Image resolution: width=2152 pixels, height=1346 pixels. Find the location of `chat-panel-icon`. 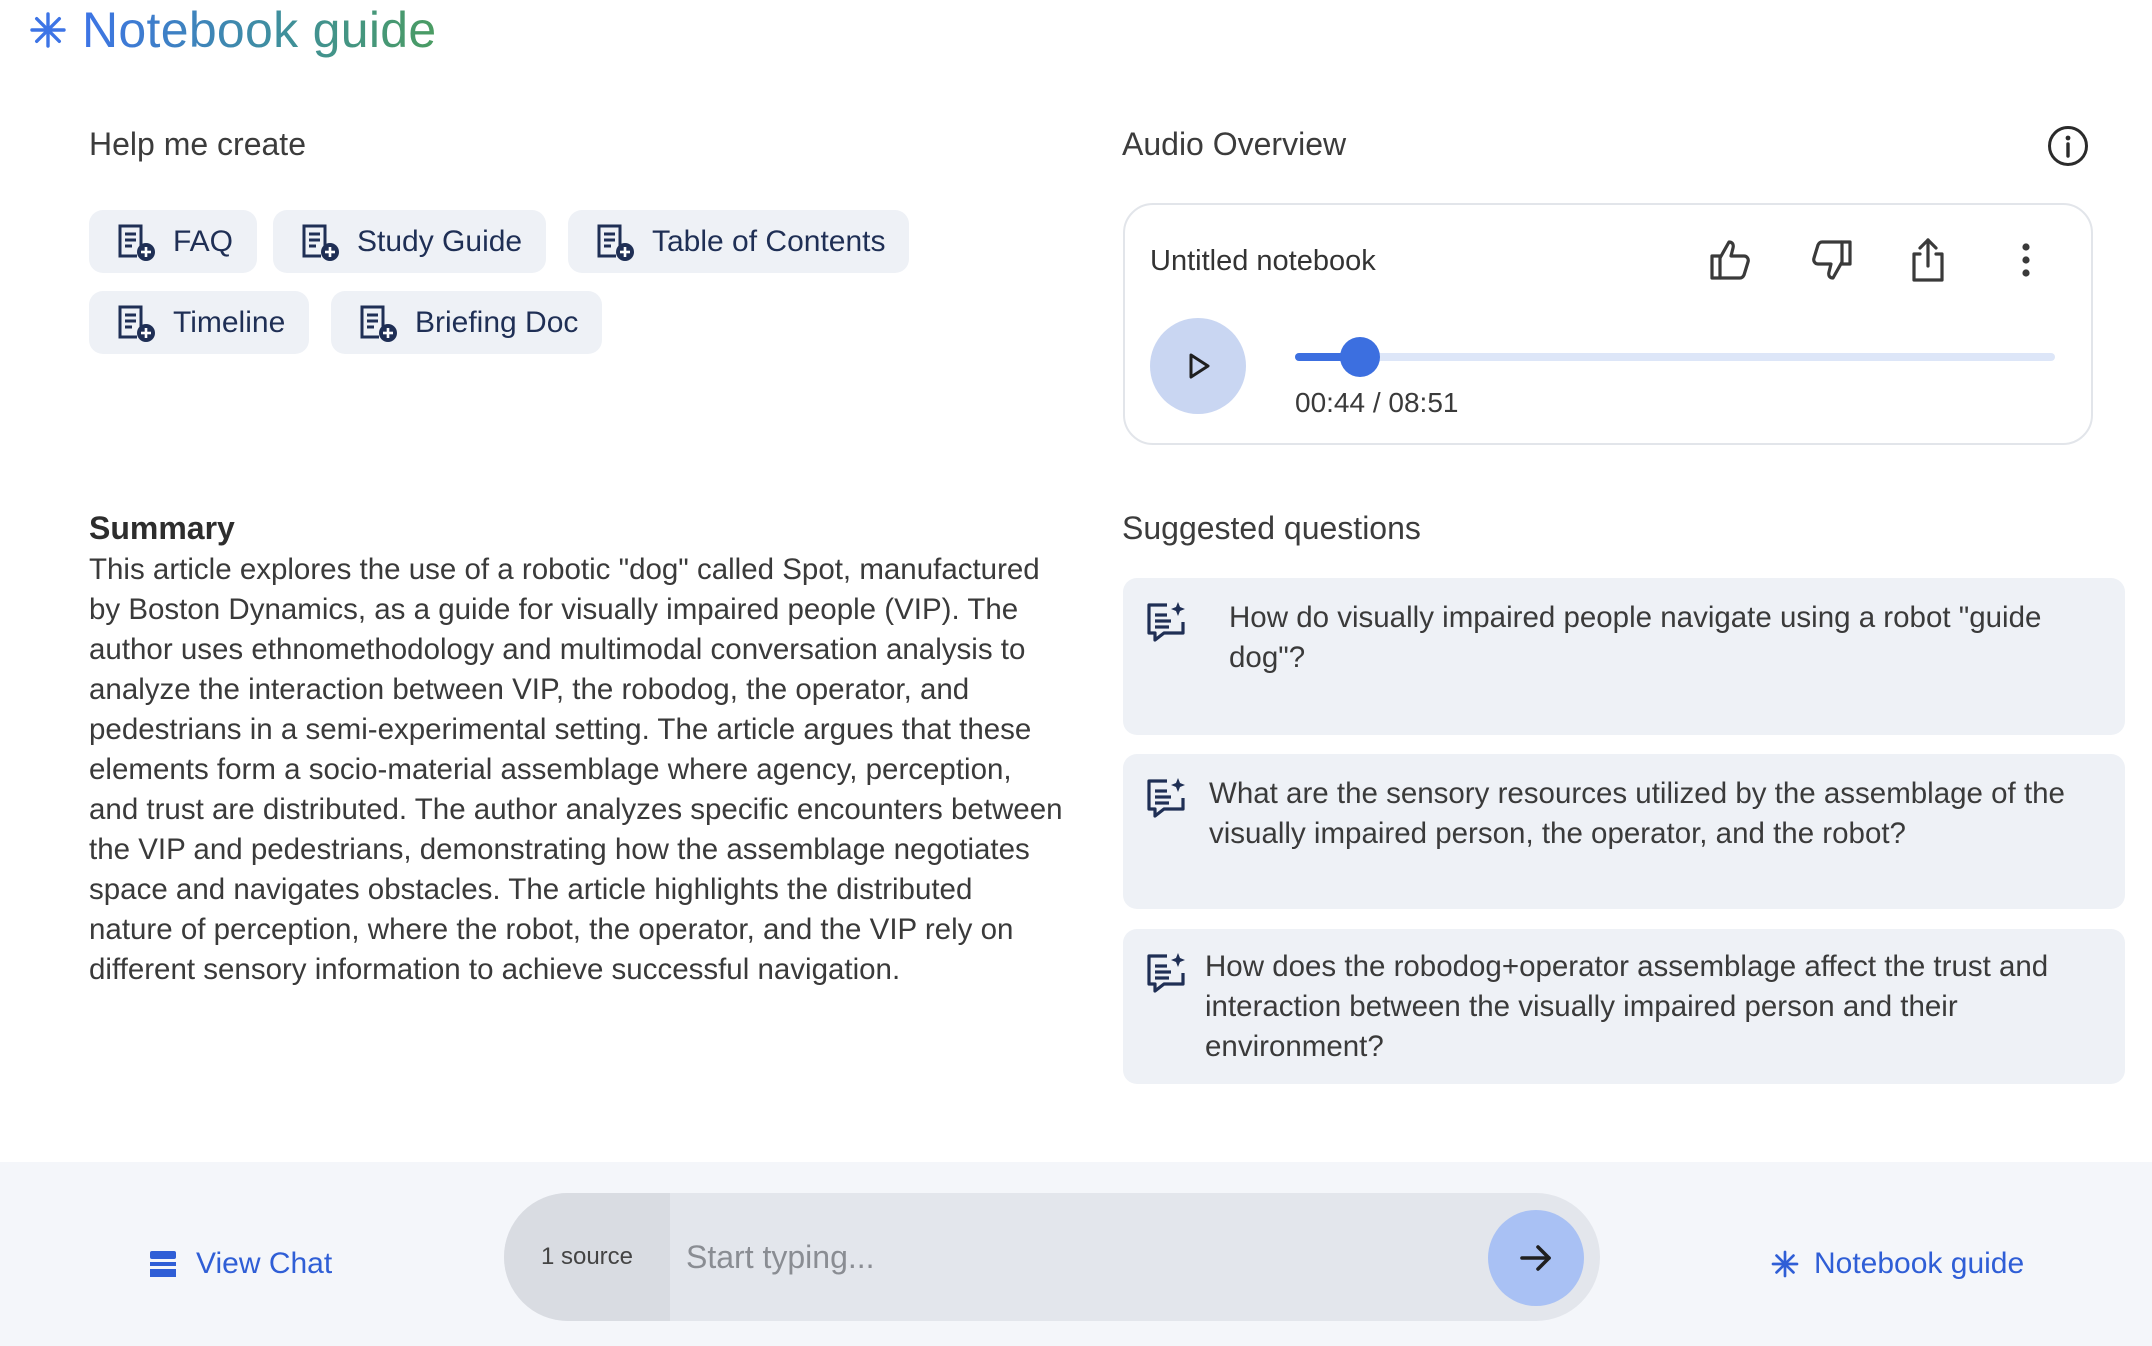

chat-panel-icon is located at coordinates (163, 1264).